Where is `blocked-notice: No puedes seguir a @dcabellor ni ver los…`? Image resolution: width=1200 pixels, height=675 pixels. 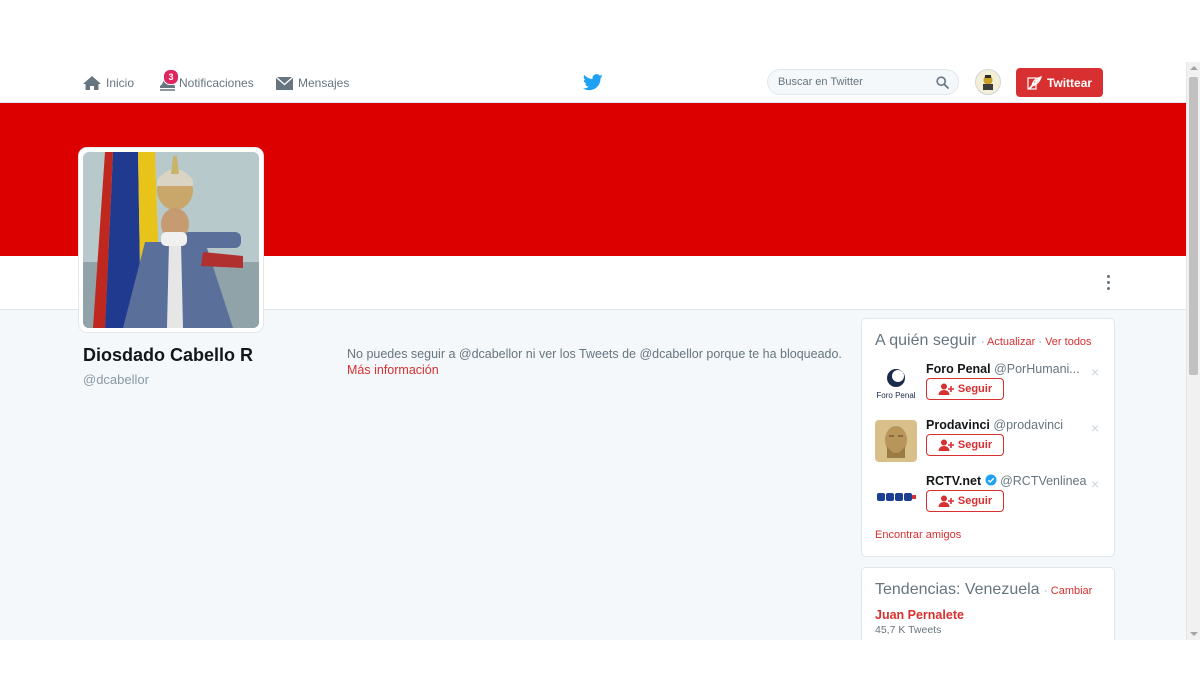 blocked-notice: No puedes seguir a @dcabellor ni ver los… is located at coordinates (602, 362).